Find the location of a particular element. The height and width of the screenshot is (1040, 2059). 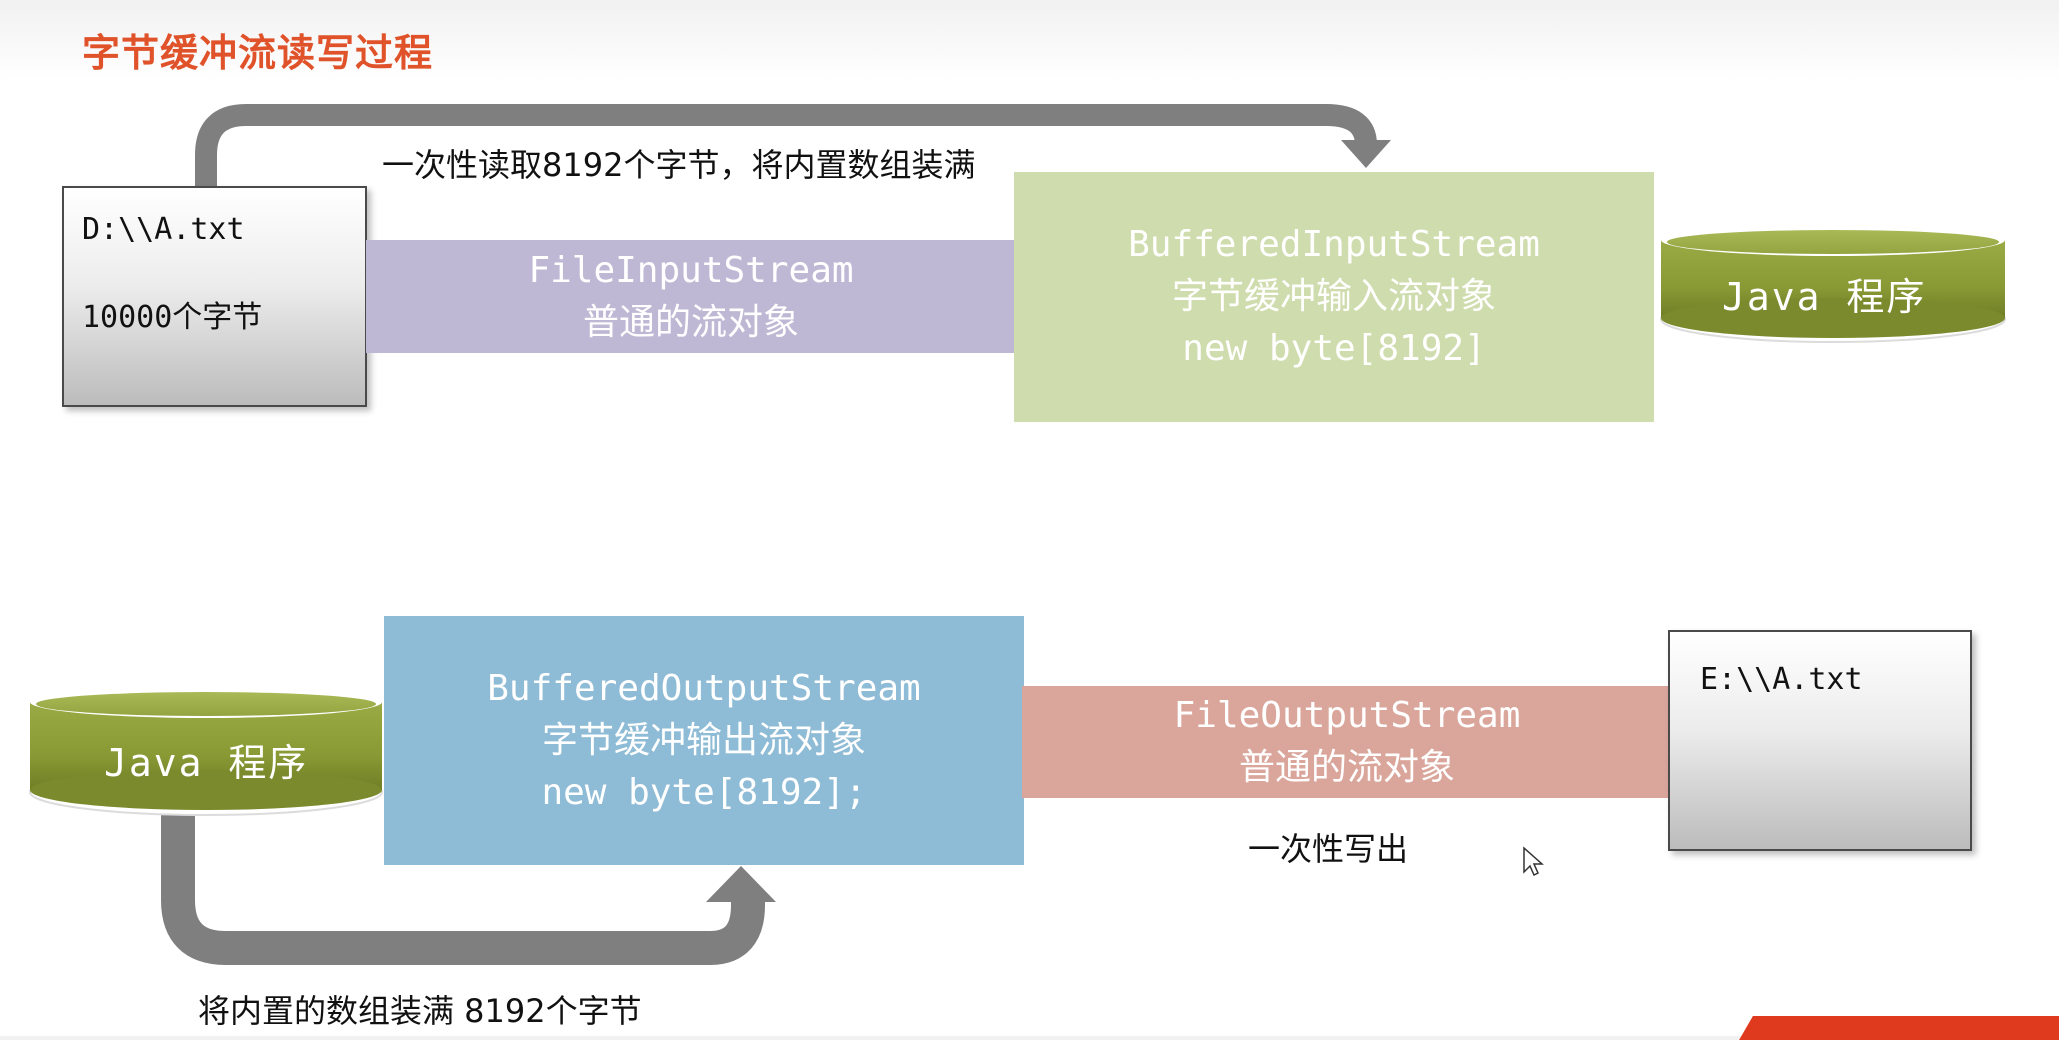

file-output-stream-band: FileOutputStream 普通的流对象 is located at coordinates (1347, 742).